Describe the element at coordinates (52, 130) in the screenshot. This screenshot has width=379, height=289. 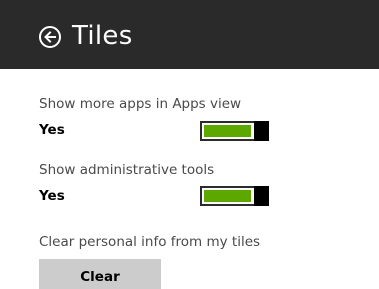
I see `setting-value-show-more-apps: Yes` at that location.